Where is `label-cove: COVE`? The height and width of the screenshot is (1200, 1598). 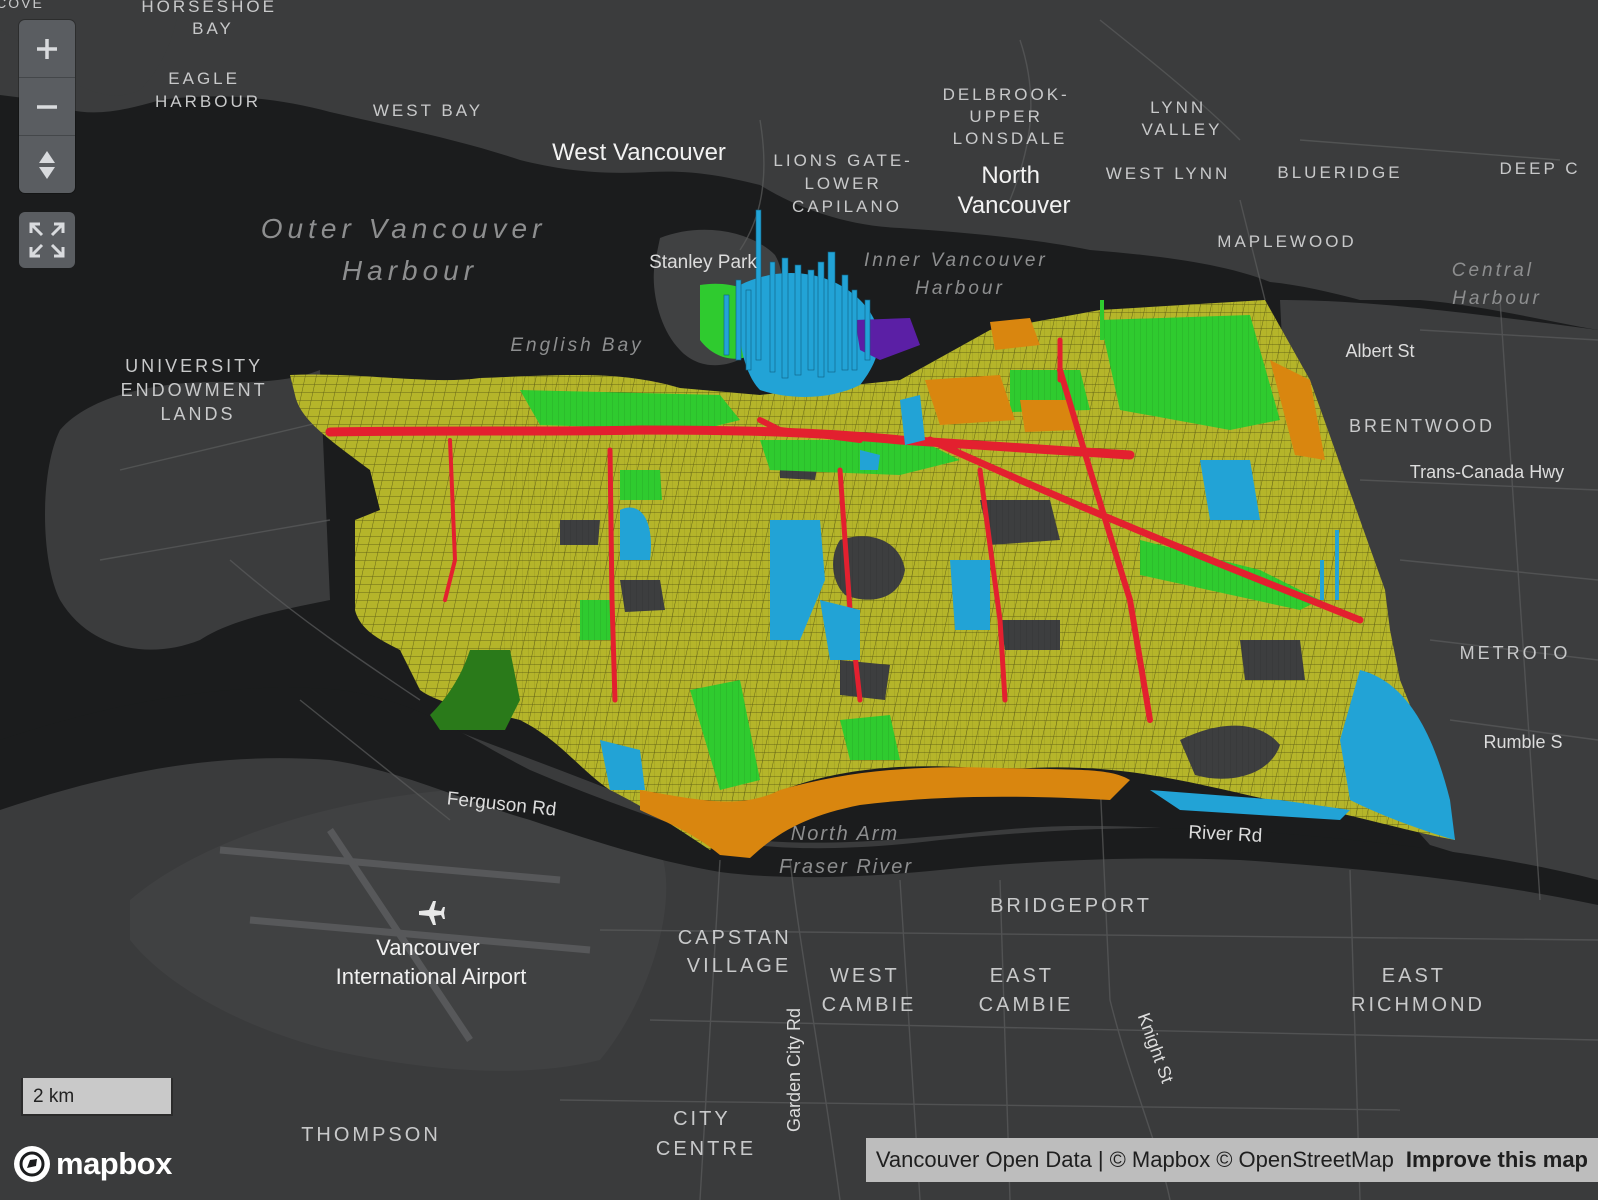 label-cove: COVE is located at coordinates (22, 5).